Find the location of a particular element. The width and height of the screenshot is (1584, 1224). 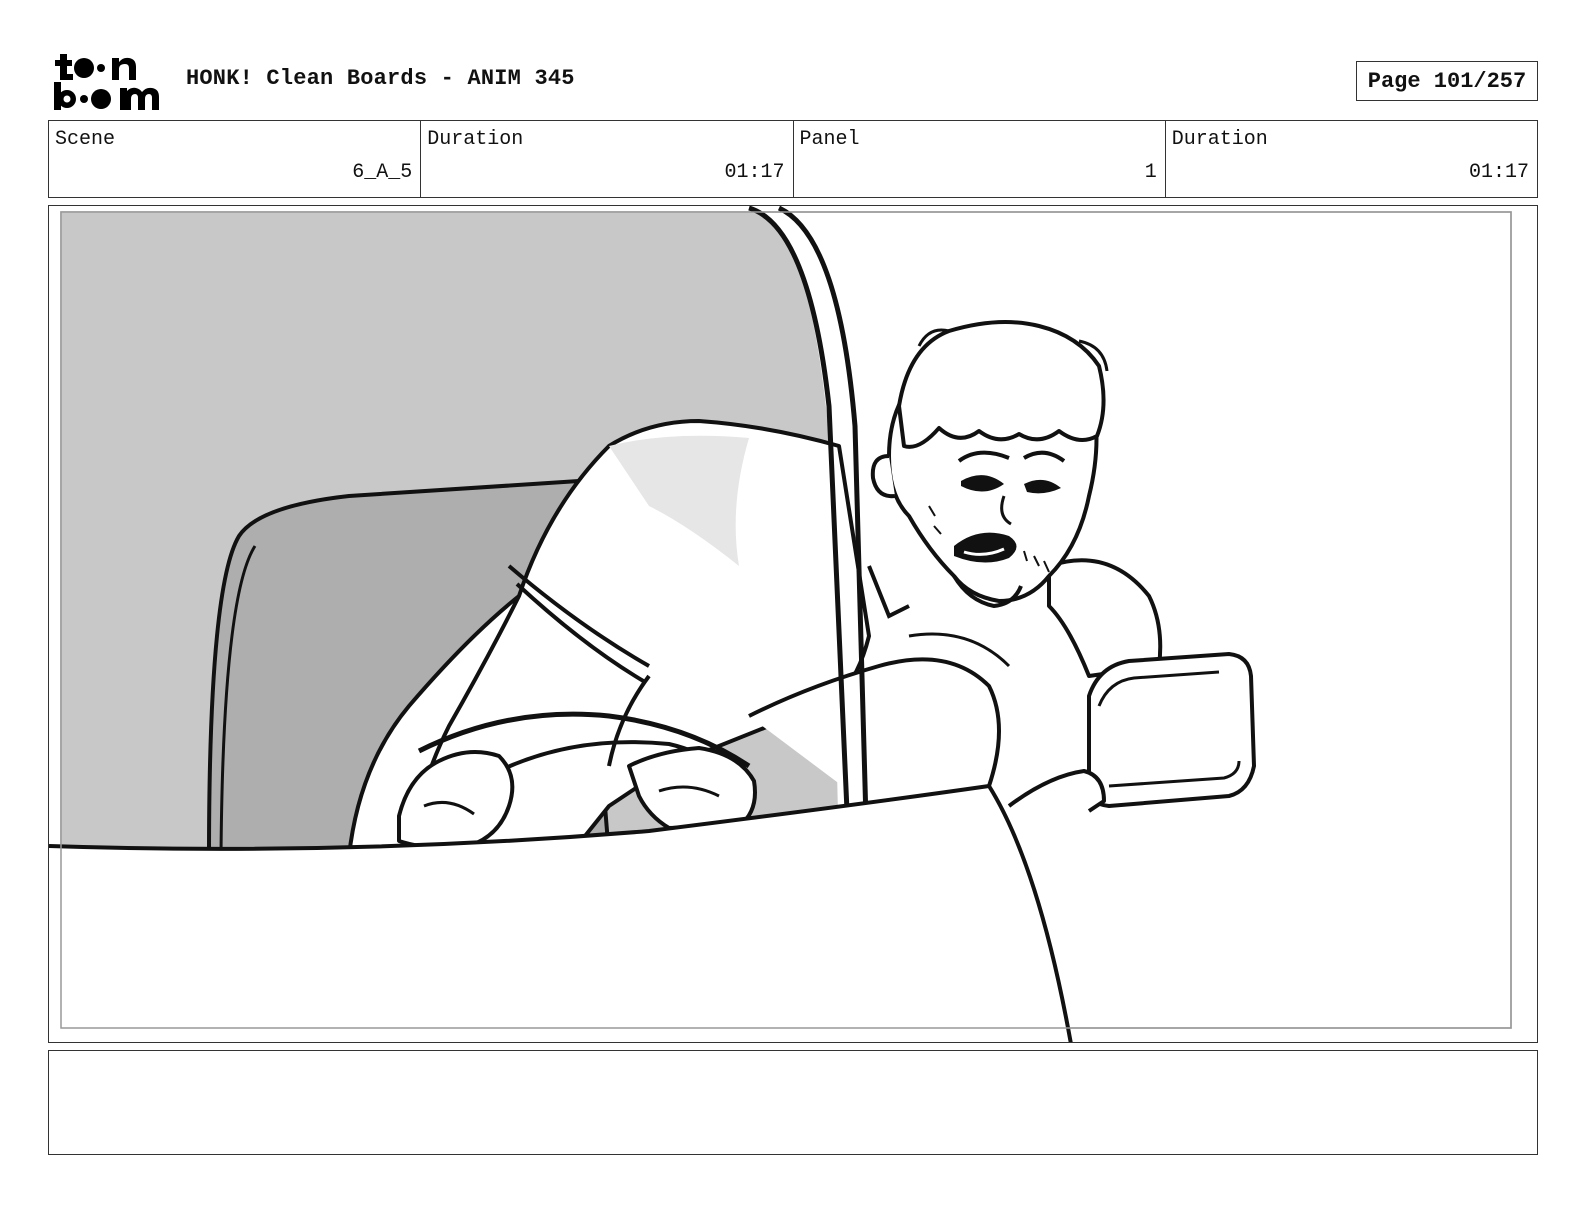

scene-duration-label: Duration is located at coordinates (475, 139).